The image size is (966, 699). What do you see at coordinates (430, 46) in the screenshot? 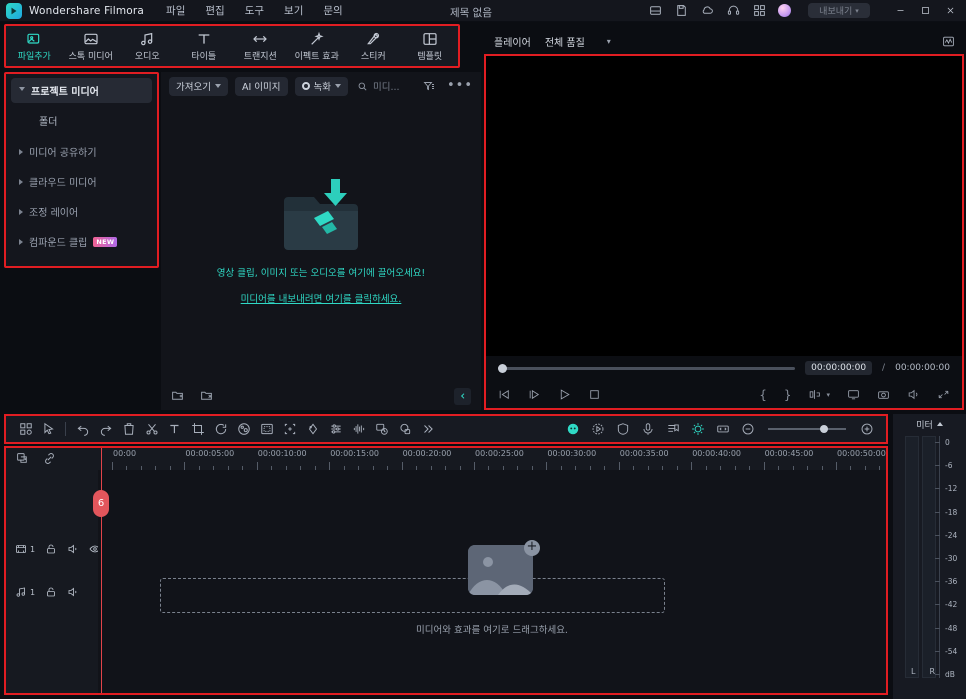
I see `toolbar-item-template: 템플릿` at bounding box center [430, 46].